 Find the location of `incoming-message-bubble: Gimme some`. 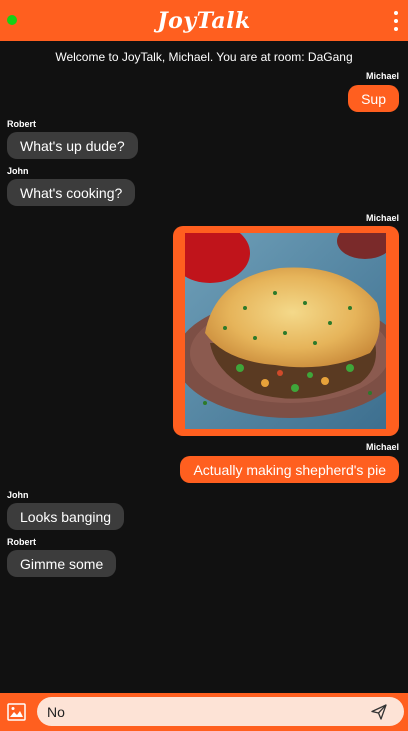

incoming-message-bubble: Gimme some is located at coordinates (62, 563).